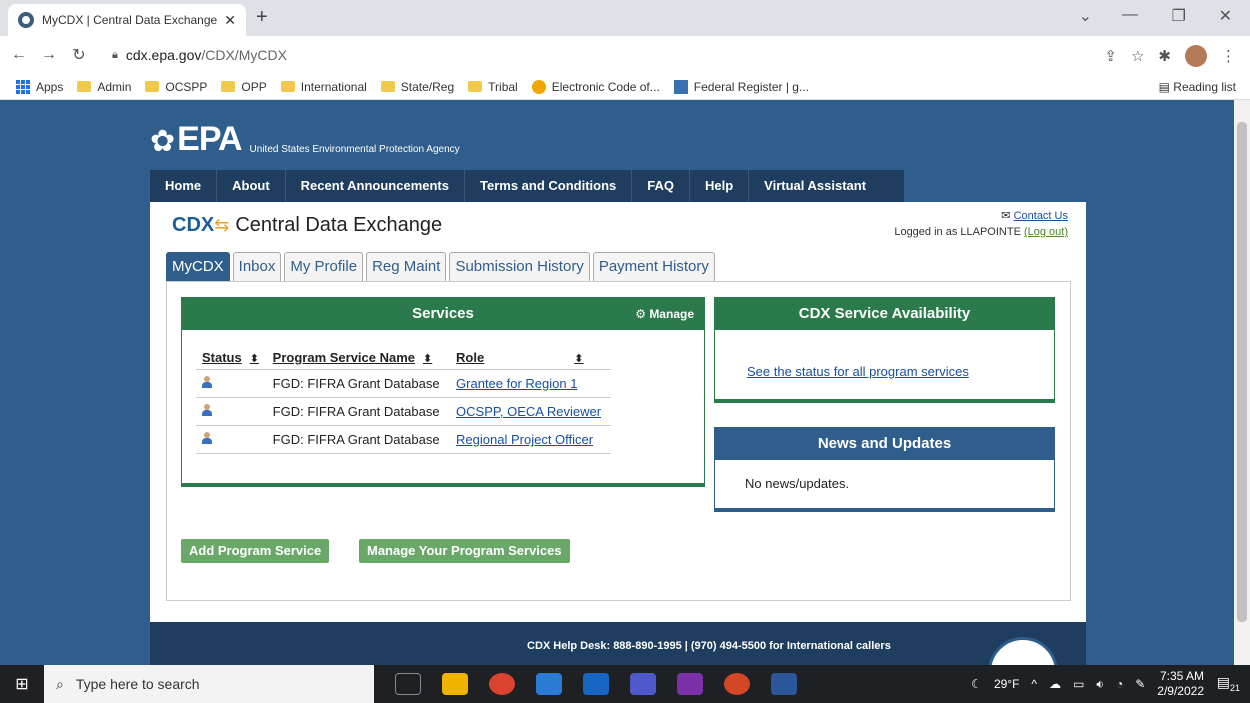 This screenshot has height=703, width=1250. What do you see at coordinates (209, 684) in the screenshot?
I see `taskbar-search: ⌕ Type here to search` at bounding box center [209, 684].